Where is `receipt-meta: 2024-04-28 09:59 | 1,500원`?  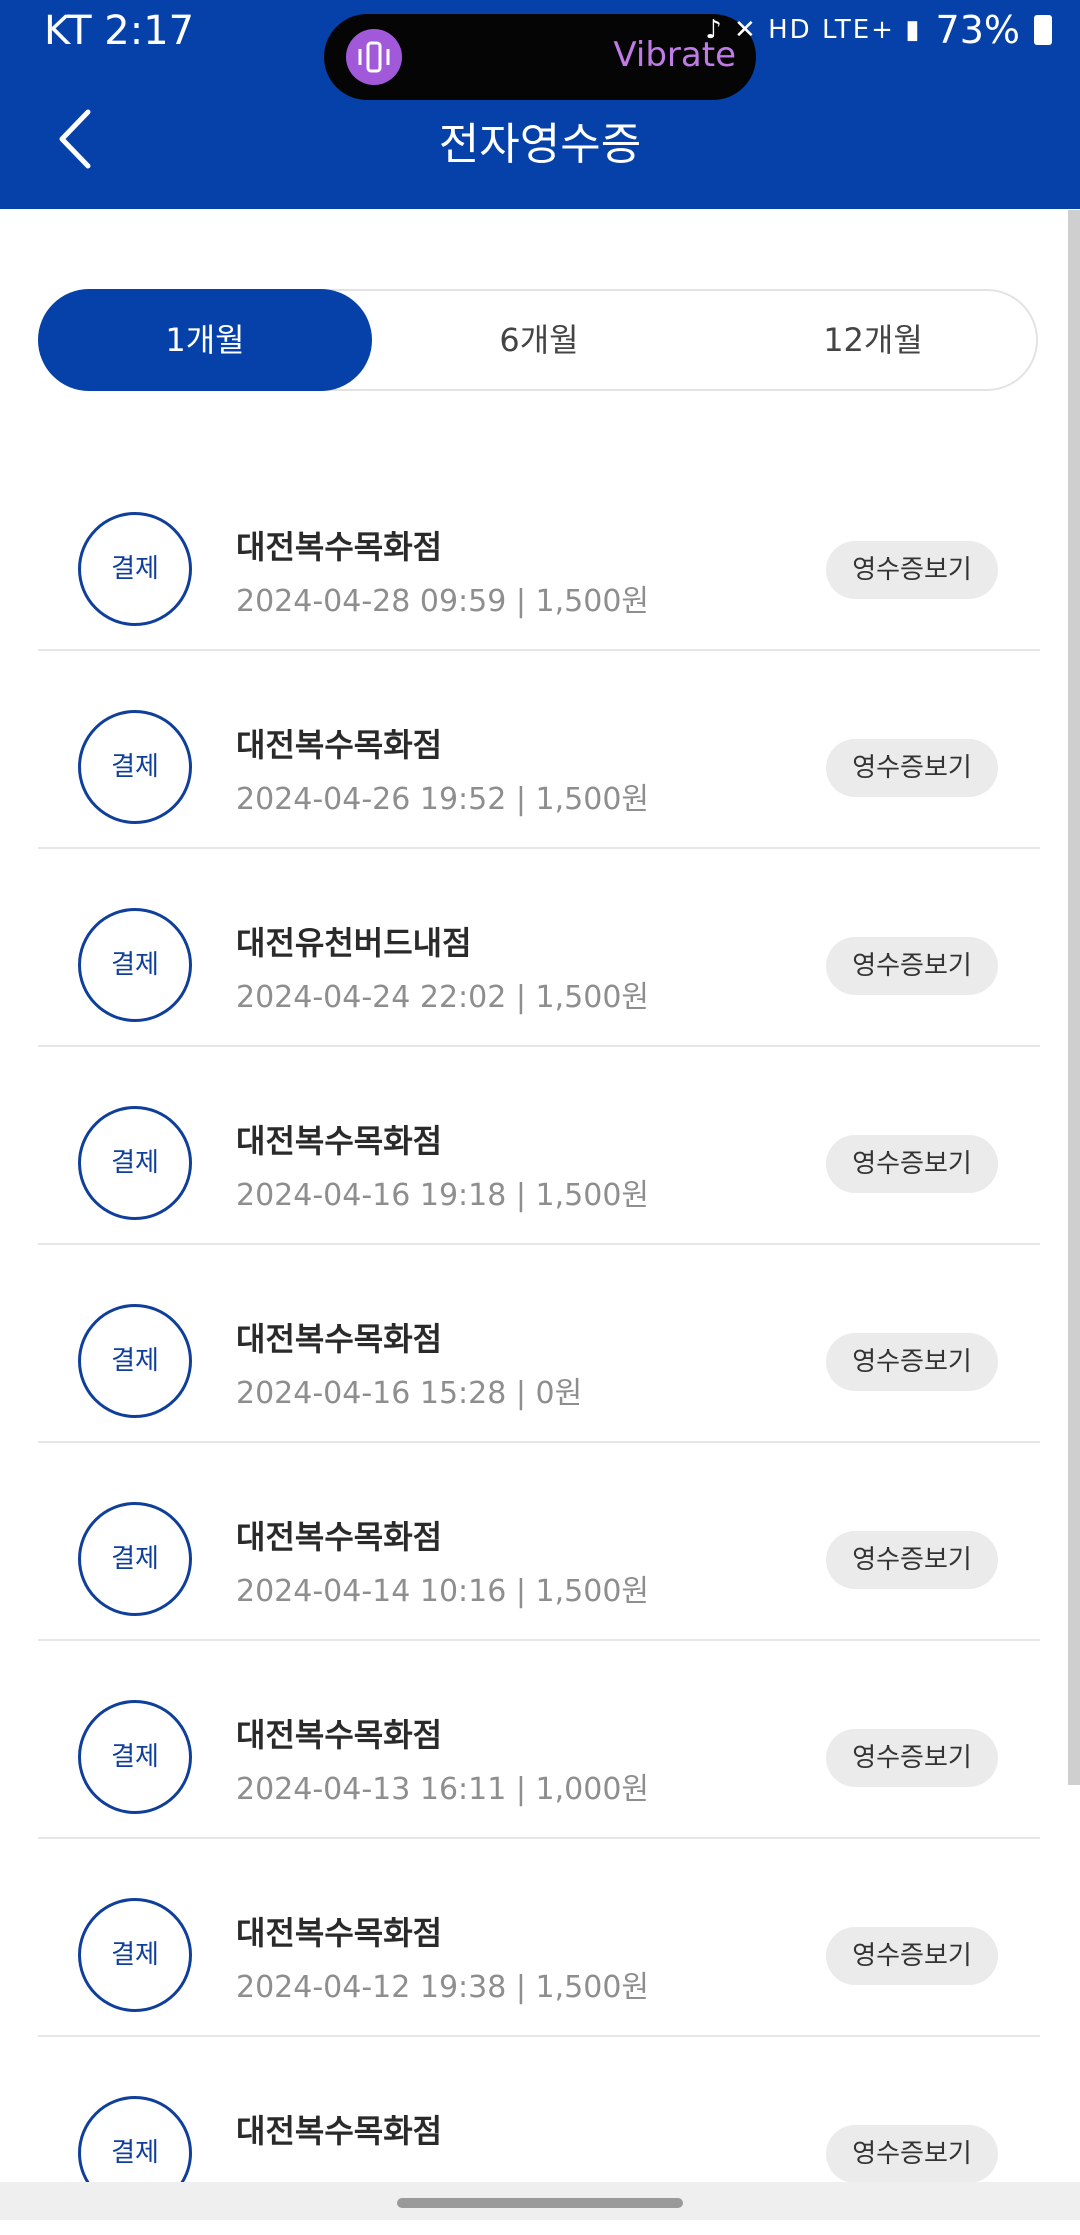 receipt-meta: 2024-04-28 09:59 | 1,500원 is located at coordinates (443, 601).